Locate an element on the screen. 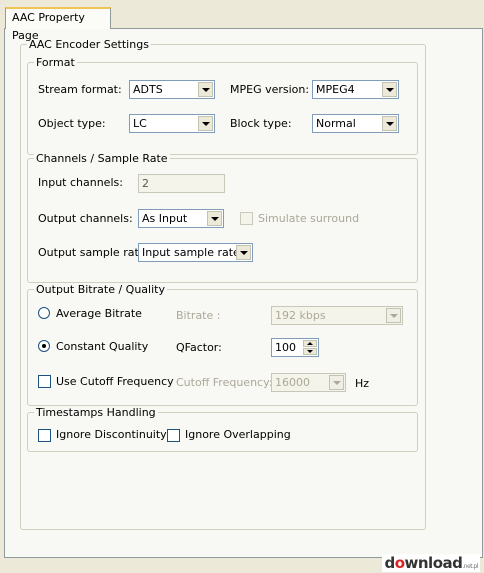 The image size is (484, 573). spin-up-icon is located at coordinates (310, 343).